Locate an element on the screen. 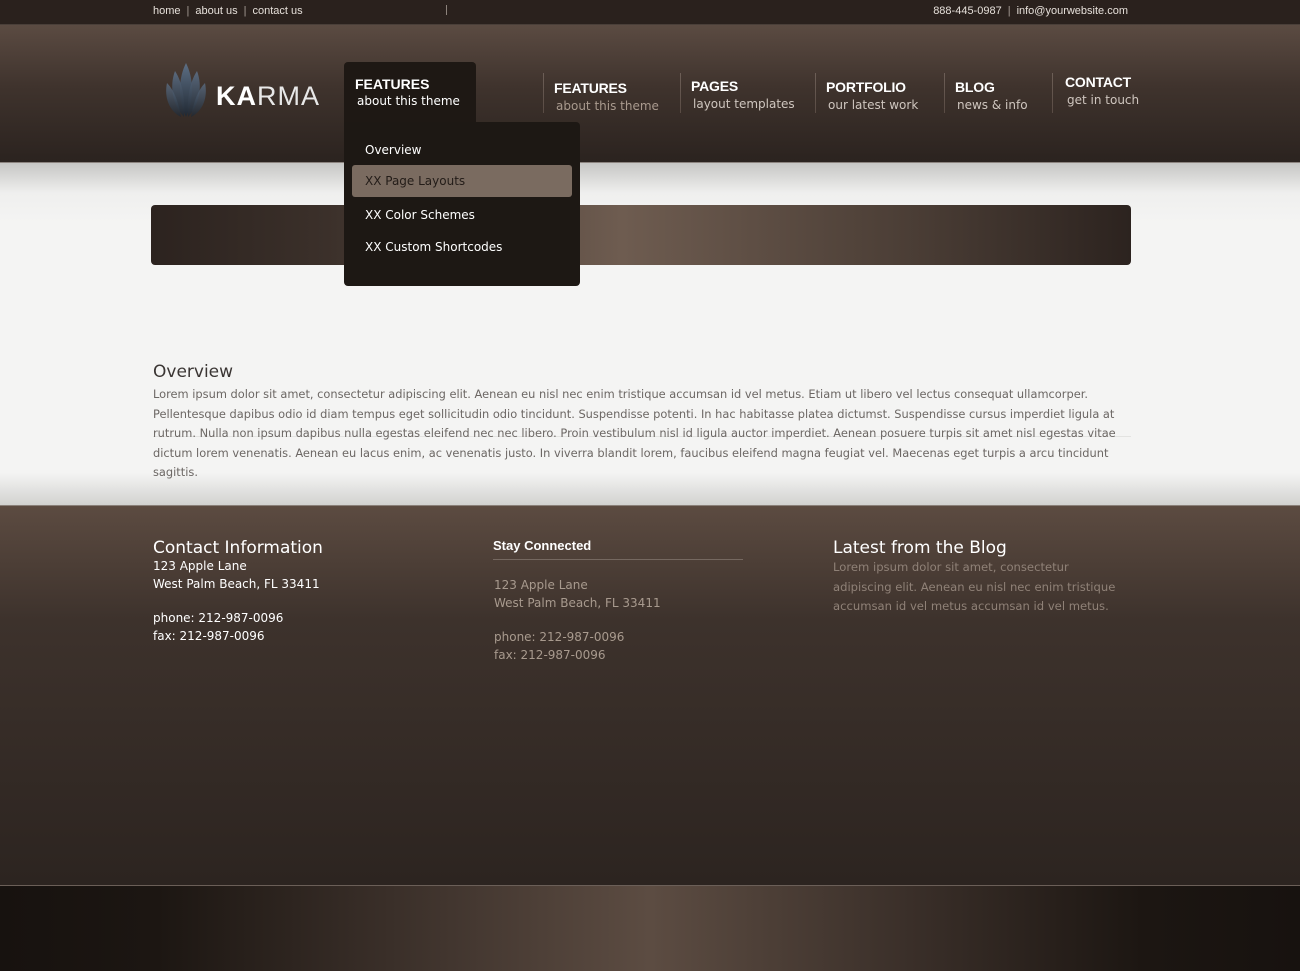 The width and height of the screenshot is (1300, 971). nav-item-contact: CONTACT get in touch is located at coordinates (1102, 90).